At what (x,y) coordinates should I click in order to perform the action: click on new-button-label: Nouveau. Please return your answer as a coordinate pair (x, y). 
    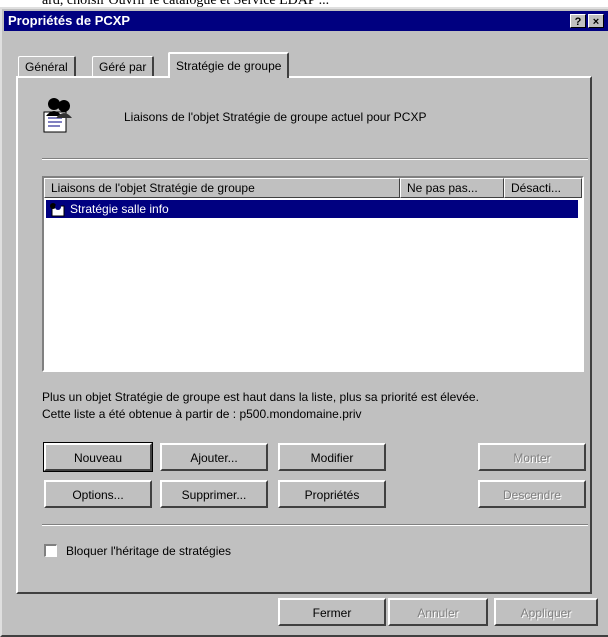
    Looking at the image, I should click on (98, 458).